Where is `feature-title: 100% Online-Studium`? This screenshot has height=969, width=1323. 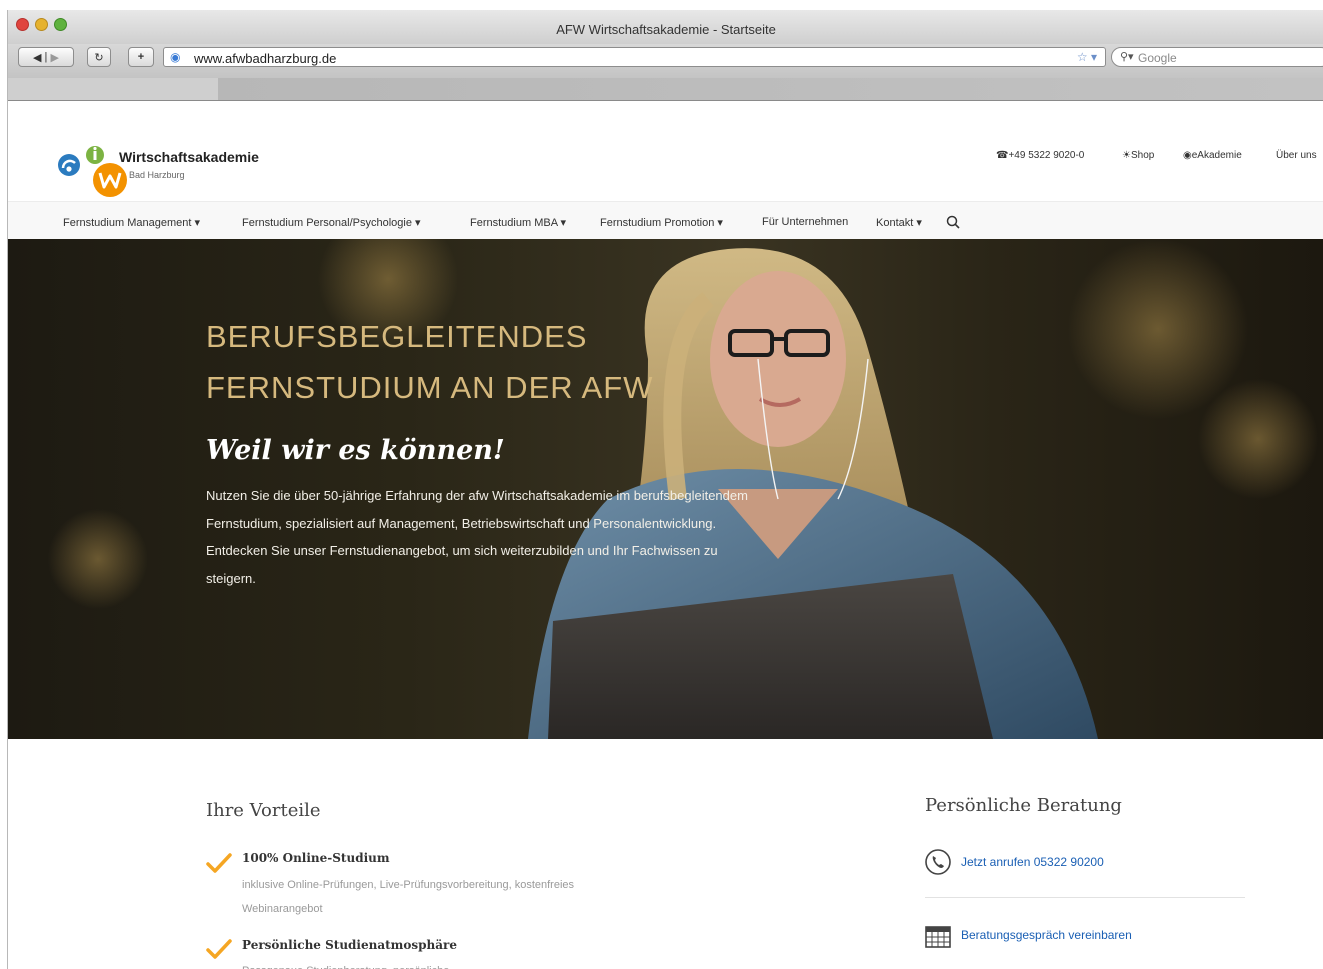 feature-title: 100% Online-Studium is located at coordinates (316, 858).